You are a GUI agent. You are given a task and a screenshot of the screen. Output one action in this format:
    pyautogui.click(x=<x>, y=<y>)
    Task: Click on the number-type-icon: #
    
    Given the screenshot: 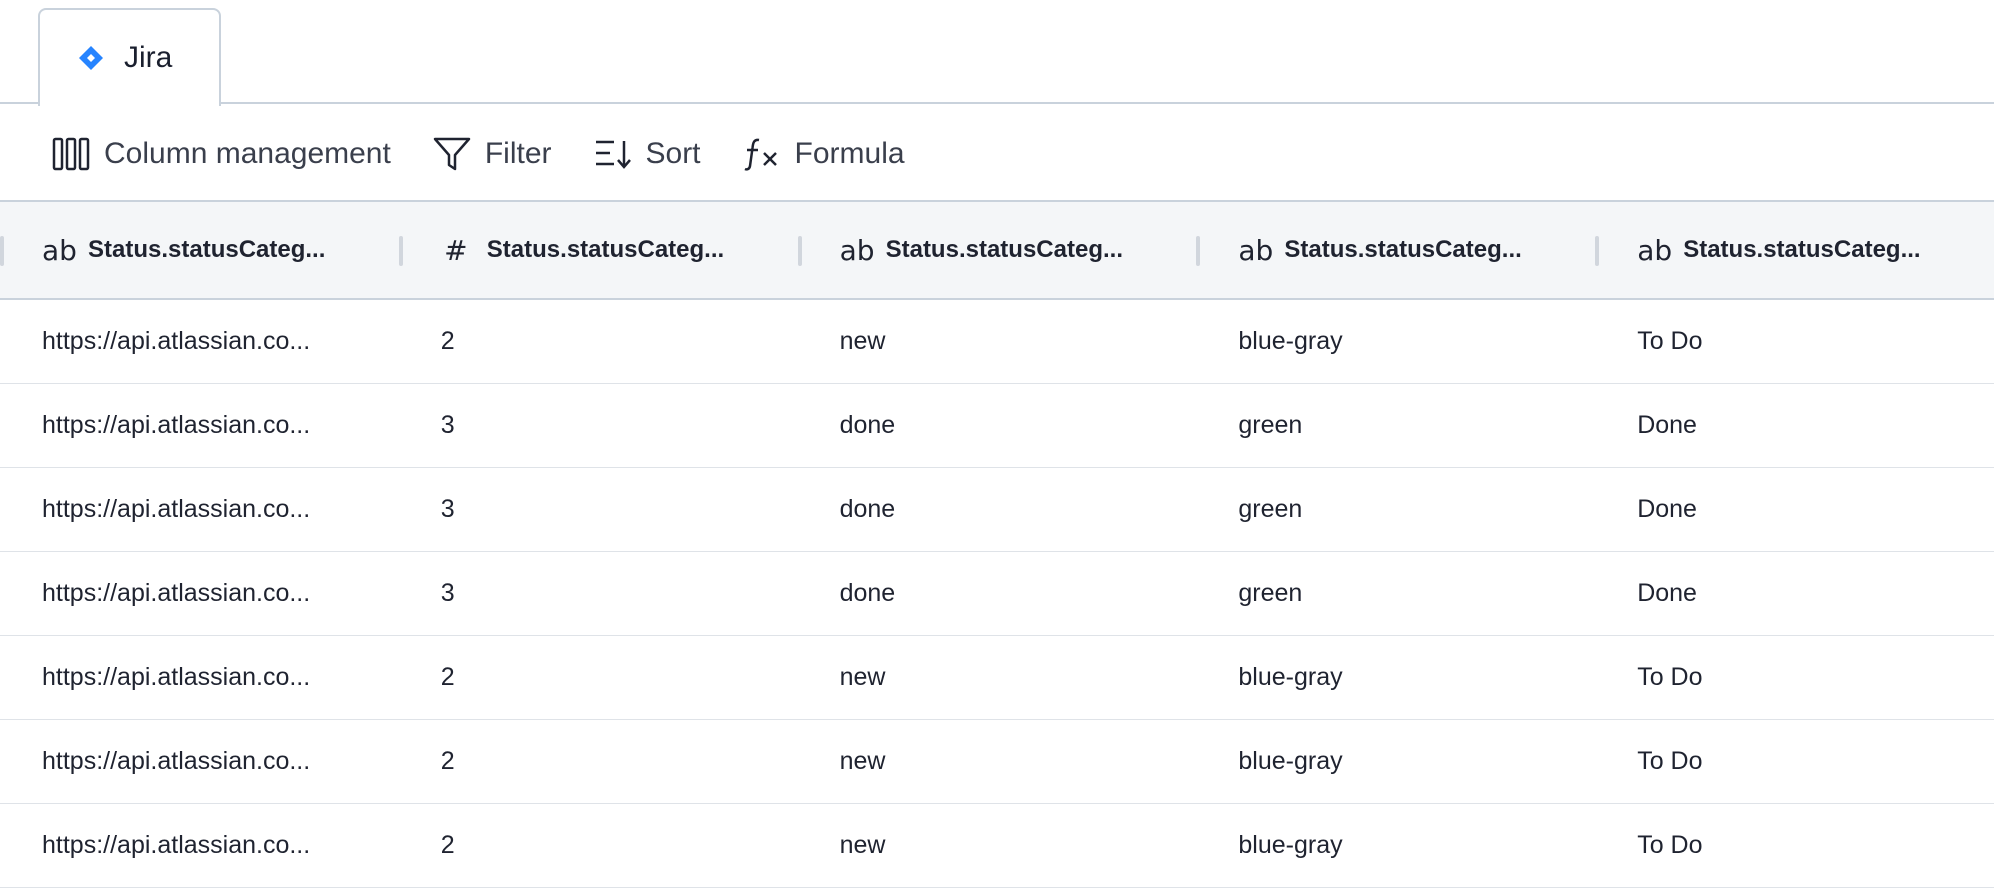 What is the action you would take?
    pyautogui.click(x=456, y=250)
    